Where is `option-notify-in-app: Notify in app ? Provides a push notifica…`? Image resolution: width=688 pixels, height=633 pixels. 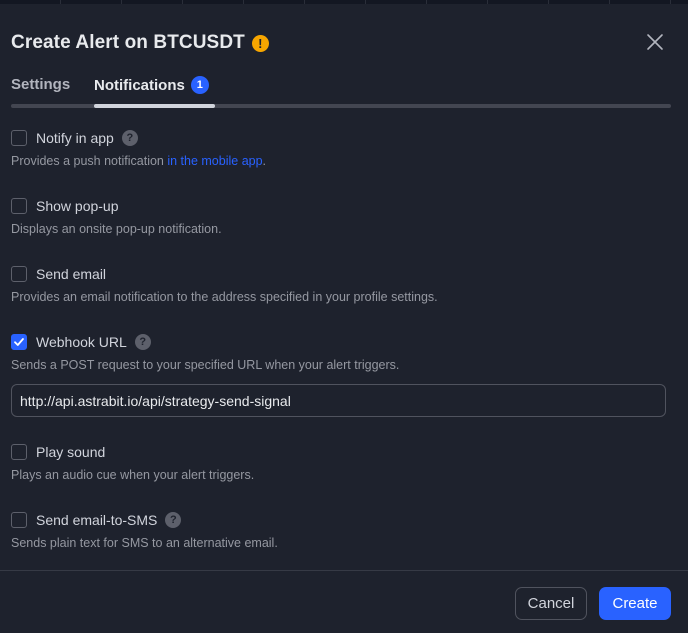 option-notify-in-app: Notify in app ? Provides a push notifica… is located at coordinates (341, 148).